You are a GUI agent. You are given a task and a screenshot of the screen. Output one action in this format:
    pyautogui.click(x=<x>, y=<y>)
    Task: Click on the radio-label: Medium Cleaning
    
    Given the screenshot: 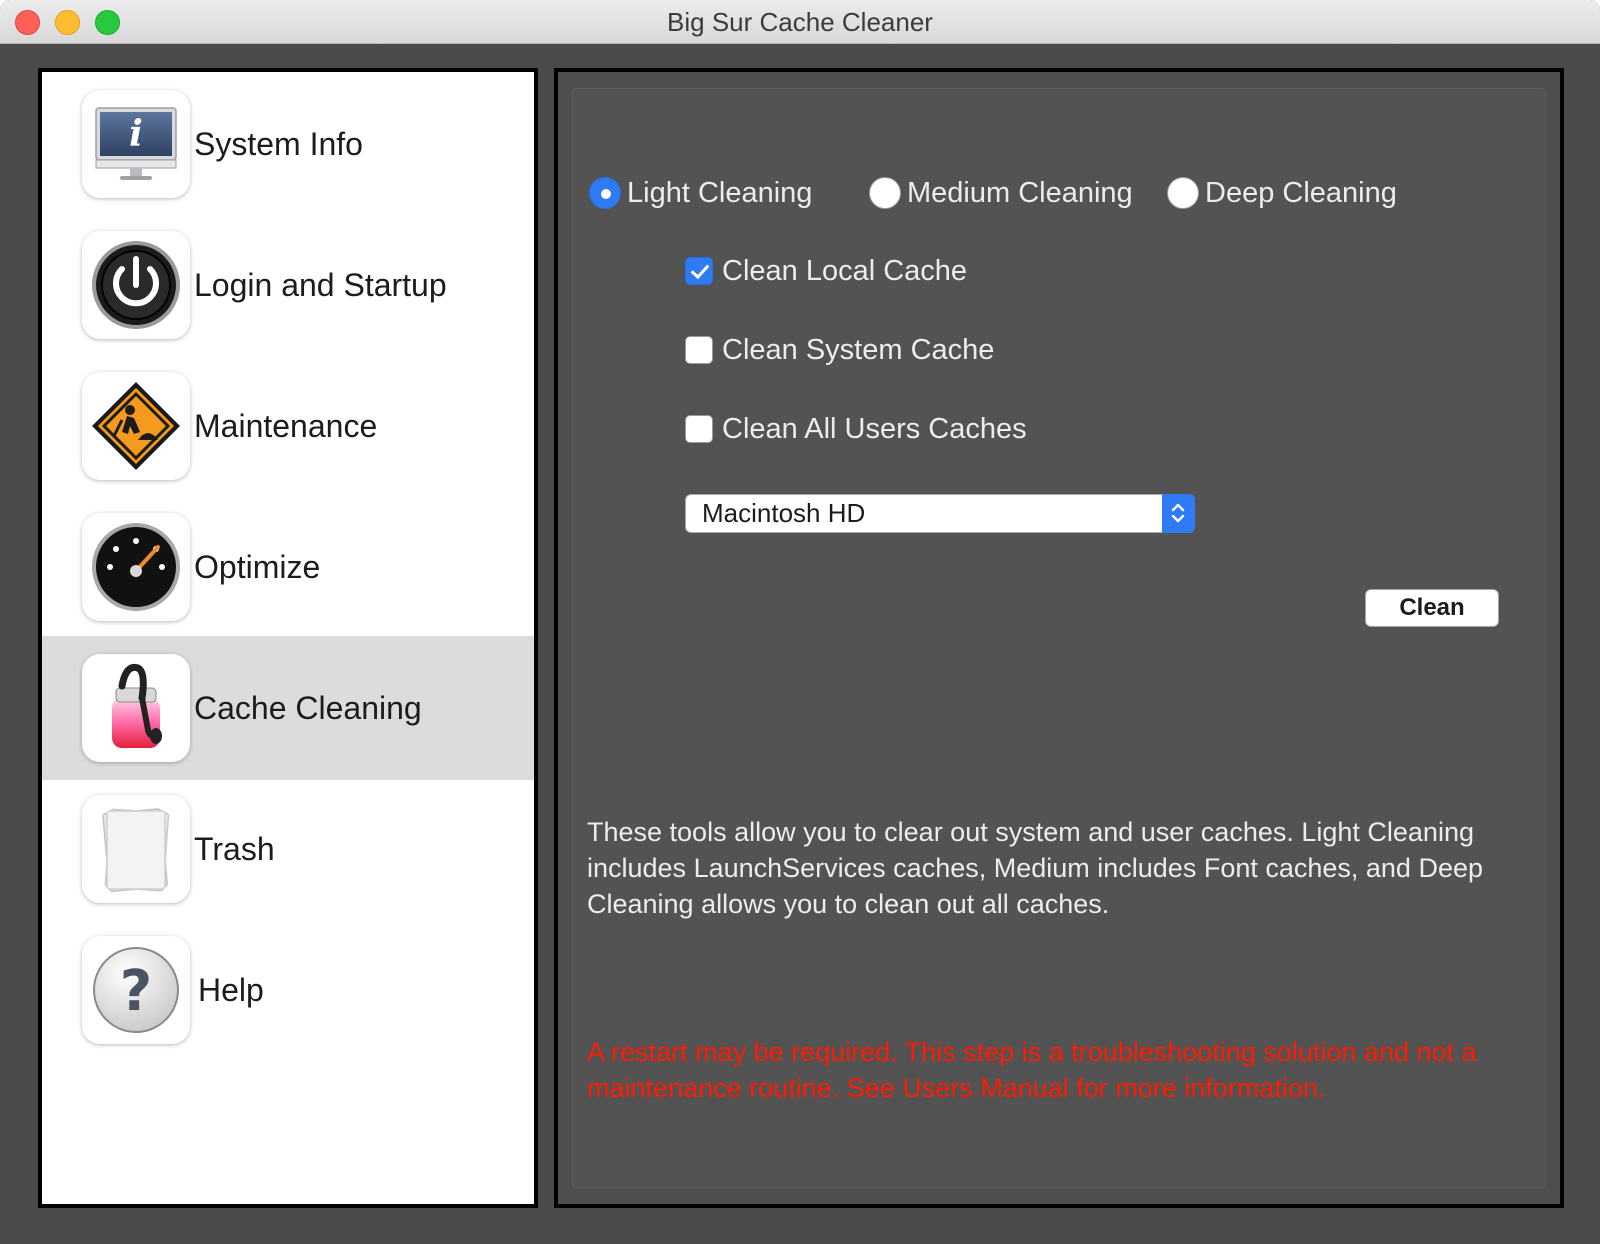 What is the action you would take?
    pyautogui.click(x=1020, y=192)
    